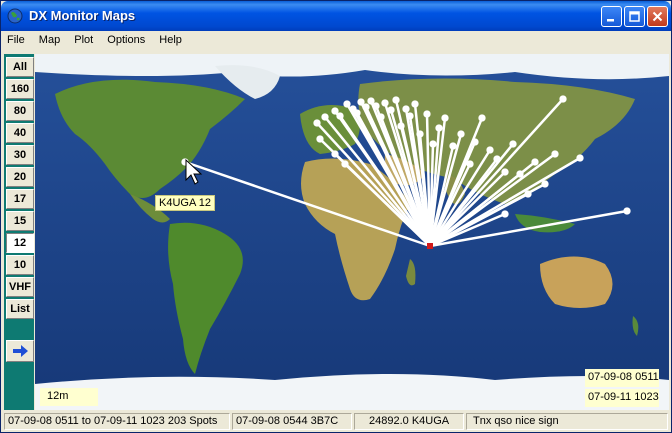 Image resolution: width=672 pixels, height=433 pixels. I want to click on menu-bar: File Map Plot Options Help, so click(336, 41).